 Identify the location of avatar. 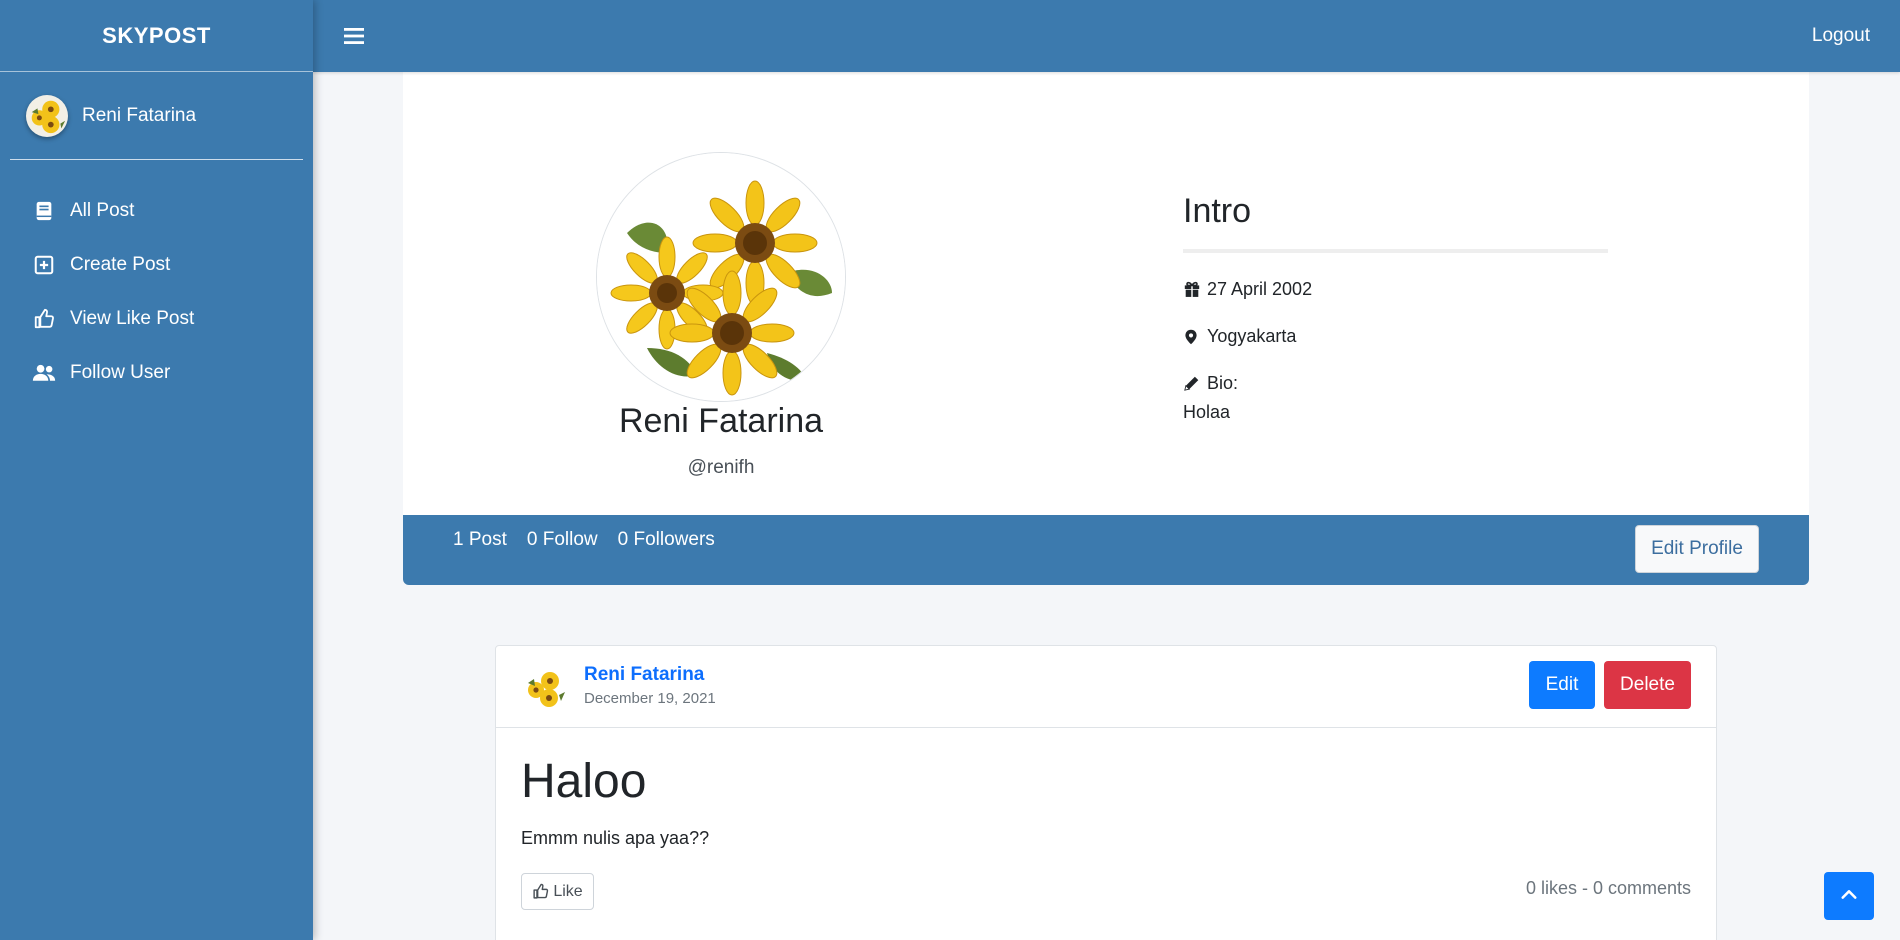
(47, 115).